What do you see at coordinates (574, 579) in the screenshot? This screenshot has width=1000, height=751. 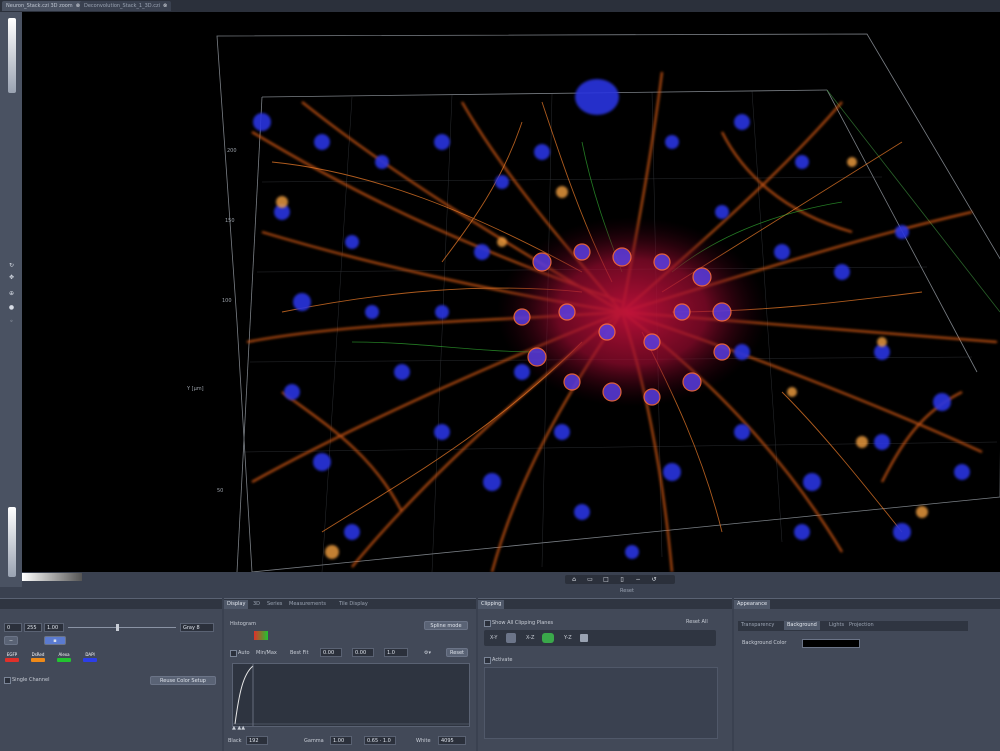 I see `home-icon: ⌂` at bounding box center [574, 579].